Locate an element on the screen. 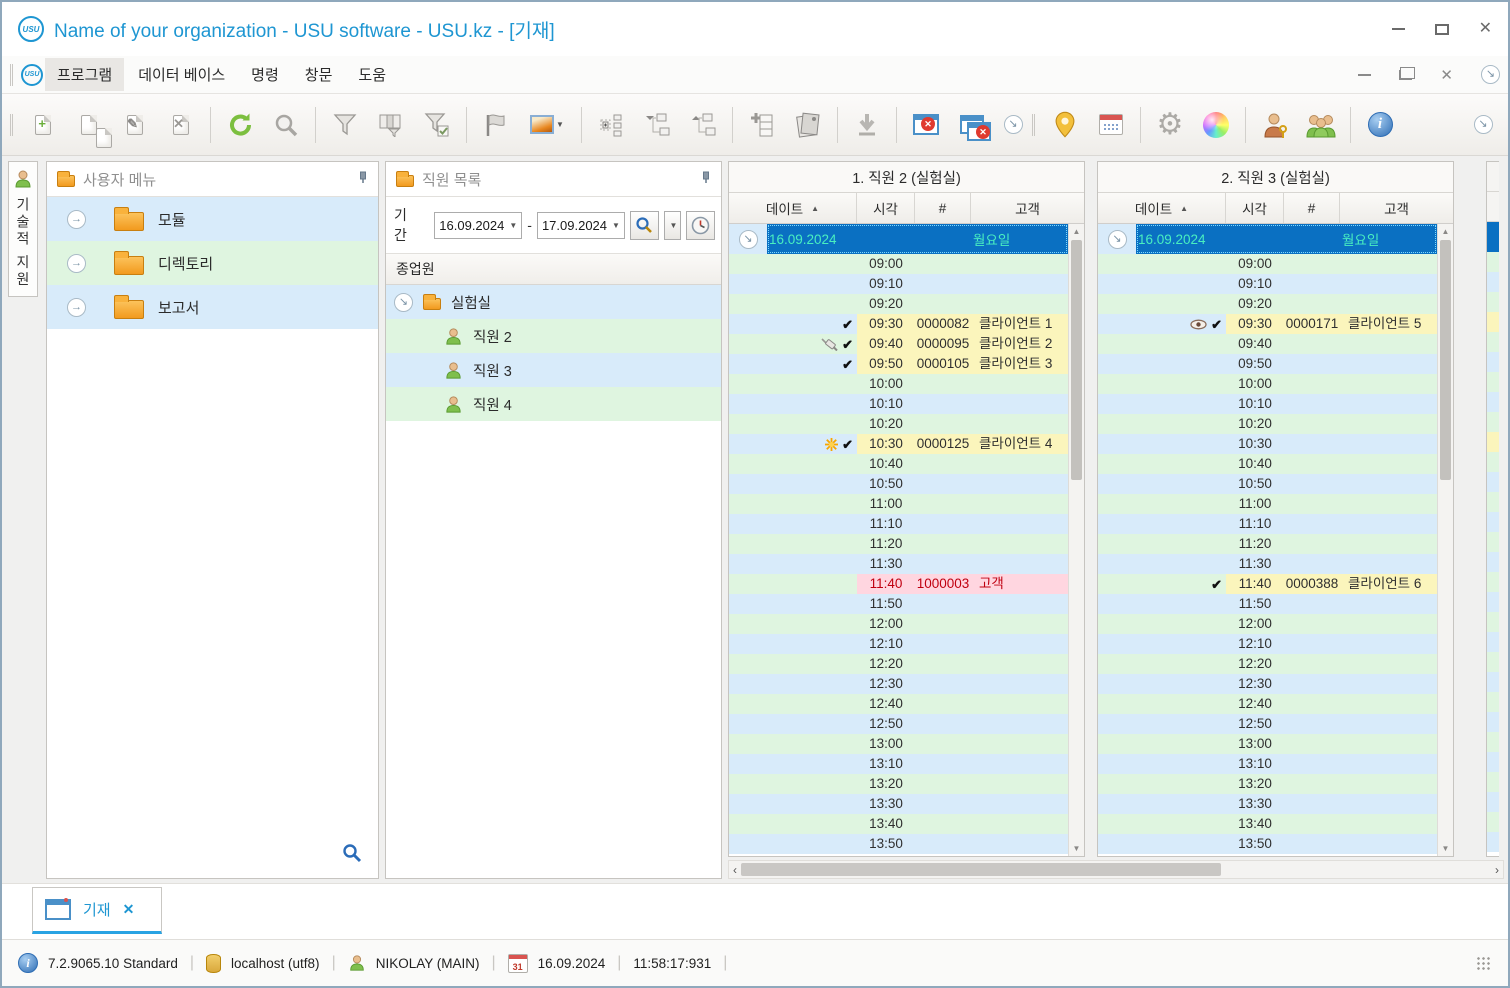 The height and width of the screenshot is (988, 1510). close-icon: ✕ is located at coordinates (1485, 29).